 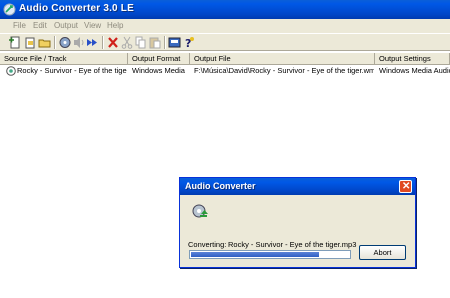 What do you see at coordinates (225, 42) in the screenshot?
I see `toolbar: ?` at bounding box center [225, 42].